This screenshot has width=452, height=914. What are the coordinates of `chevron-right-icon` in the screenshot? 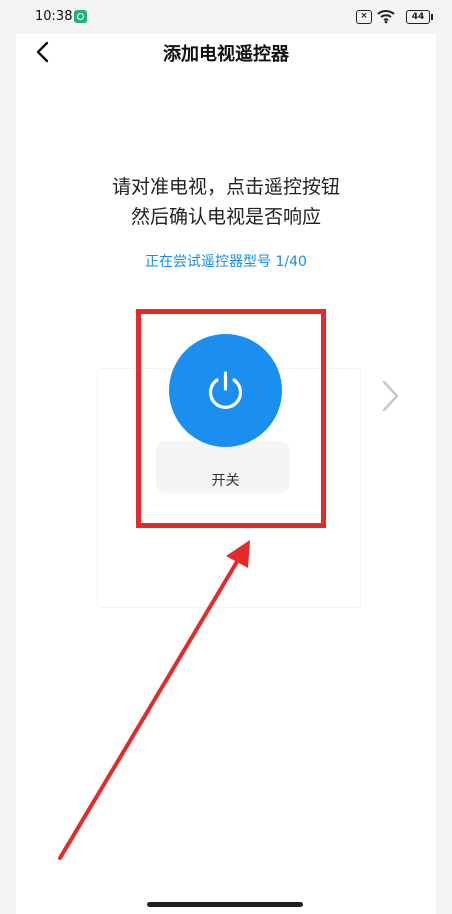 It's located at (390, 396).